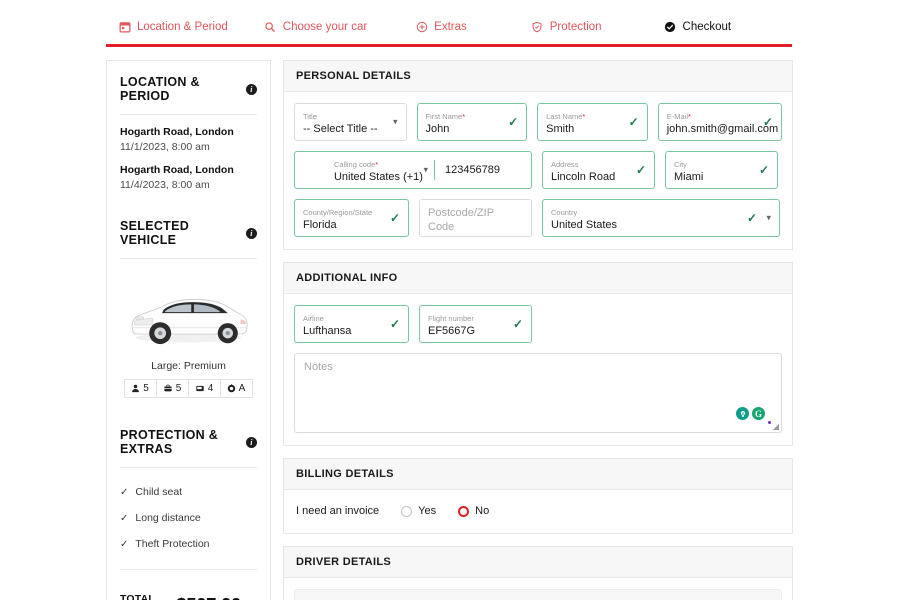 The width and height of the screenshot is (900, 600). Describe the element at coordinates (188, 139) in the screenshot. I see `pickup-location: Hogarth Road, London 11/1/2023, 8:00 am` at that location.